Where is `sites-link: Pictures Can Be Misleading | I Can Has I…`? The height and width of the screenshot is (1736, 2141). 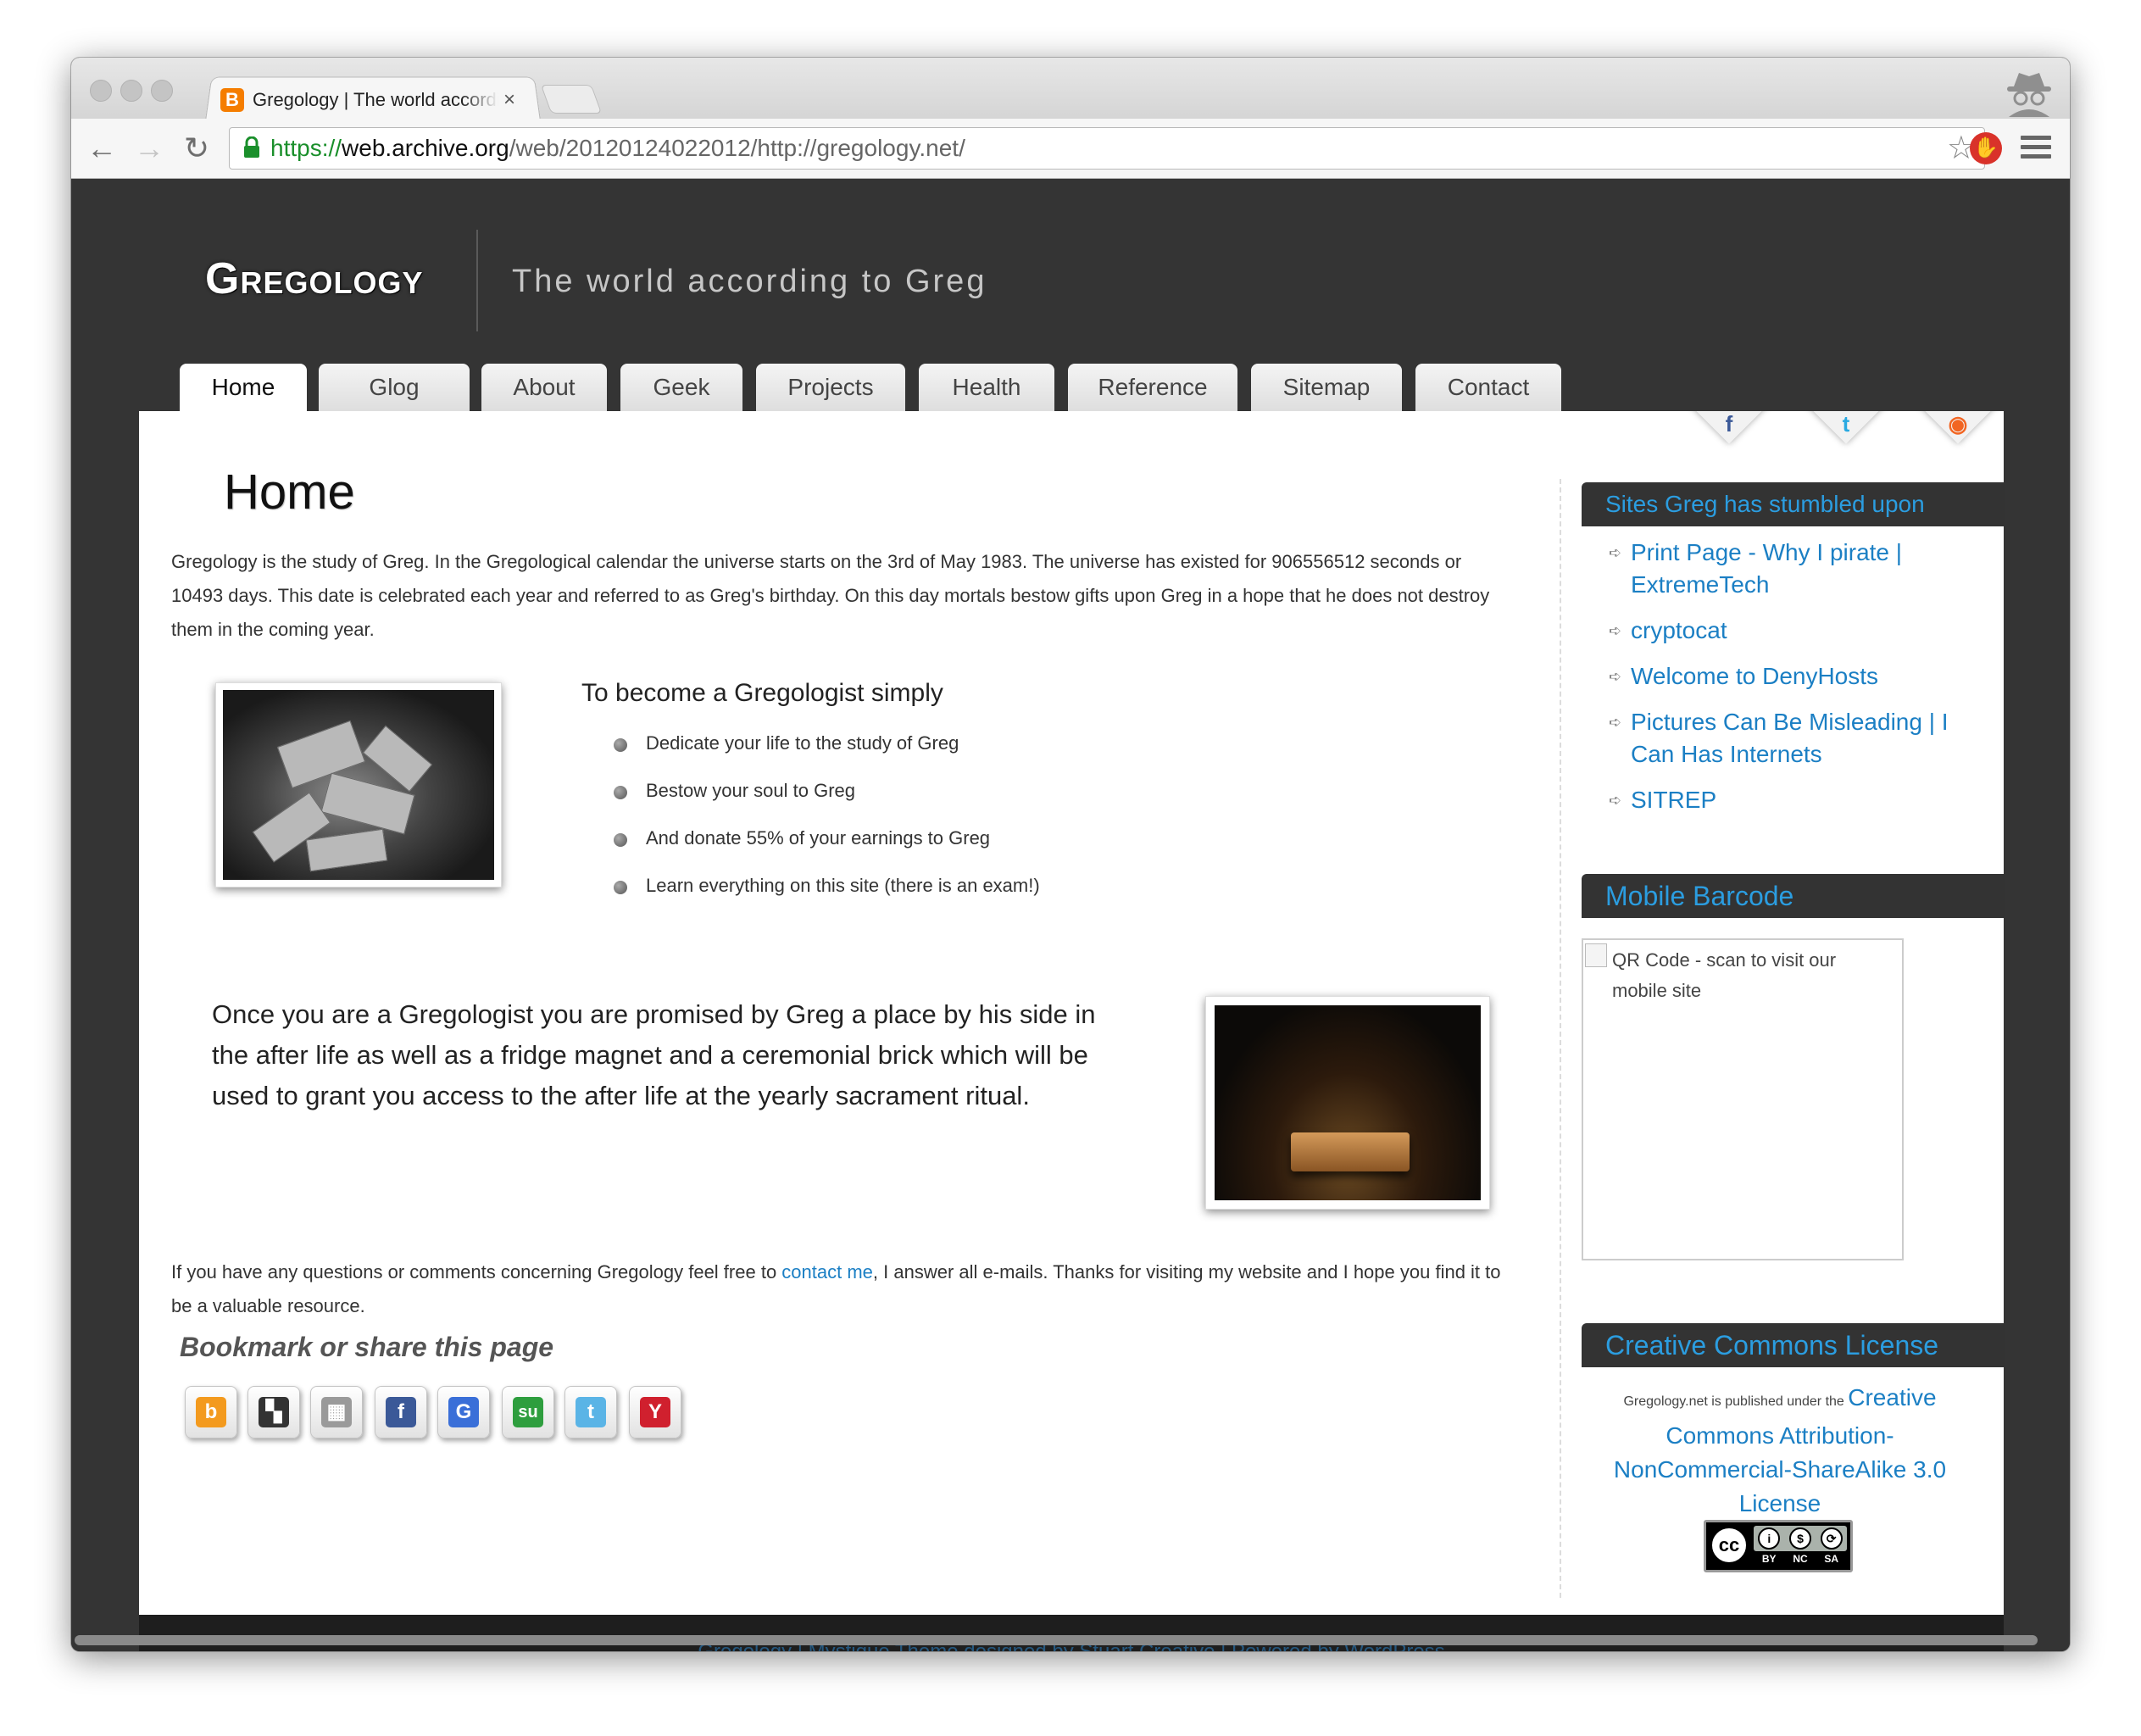
sites-link: Pictures Can Be Misleading | I Can Has I… is located at coordinates (1796, 738).